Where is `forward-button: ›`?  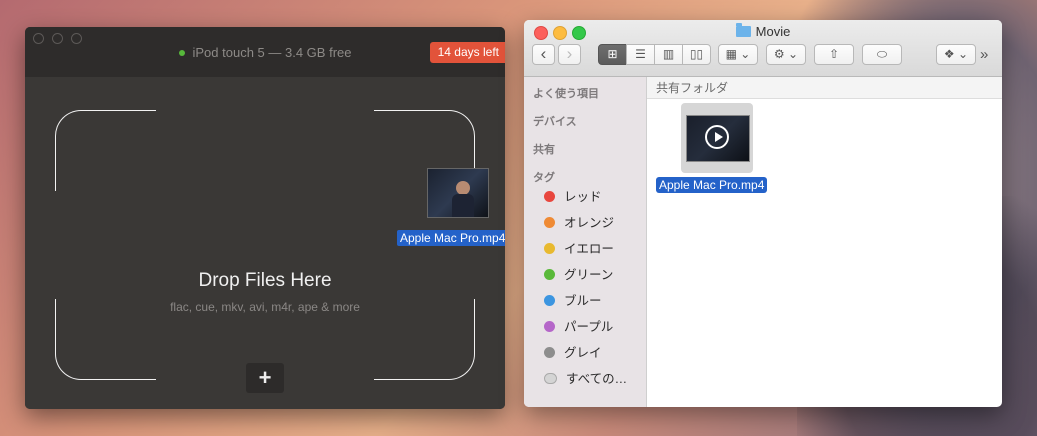 forward-button: › is located at coordinates (569, 54).